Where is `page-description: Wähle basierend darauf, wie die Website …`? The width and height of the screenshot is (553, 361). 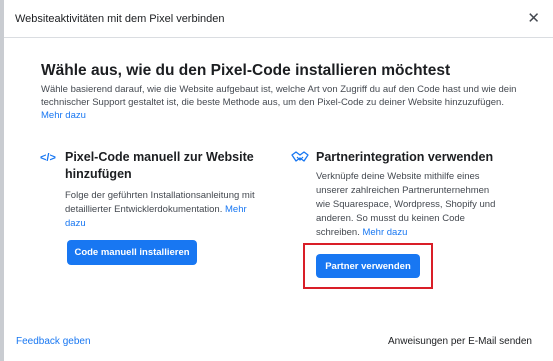 page-description: Wähle basierend darauf, wie die Website … is located at coordinates (286, 102).